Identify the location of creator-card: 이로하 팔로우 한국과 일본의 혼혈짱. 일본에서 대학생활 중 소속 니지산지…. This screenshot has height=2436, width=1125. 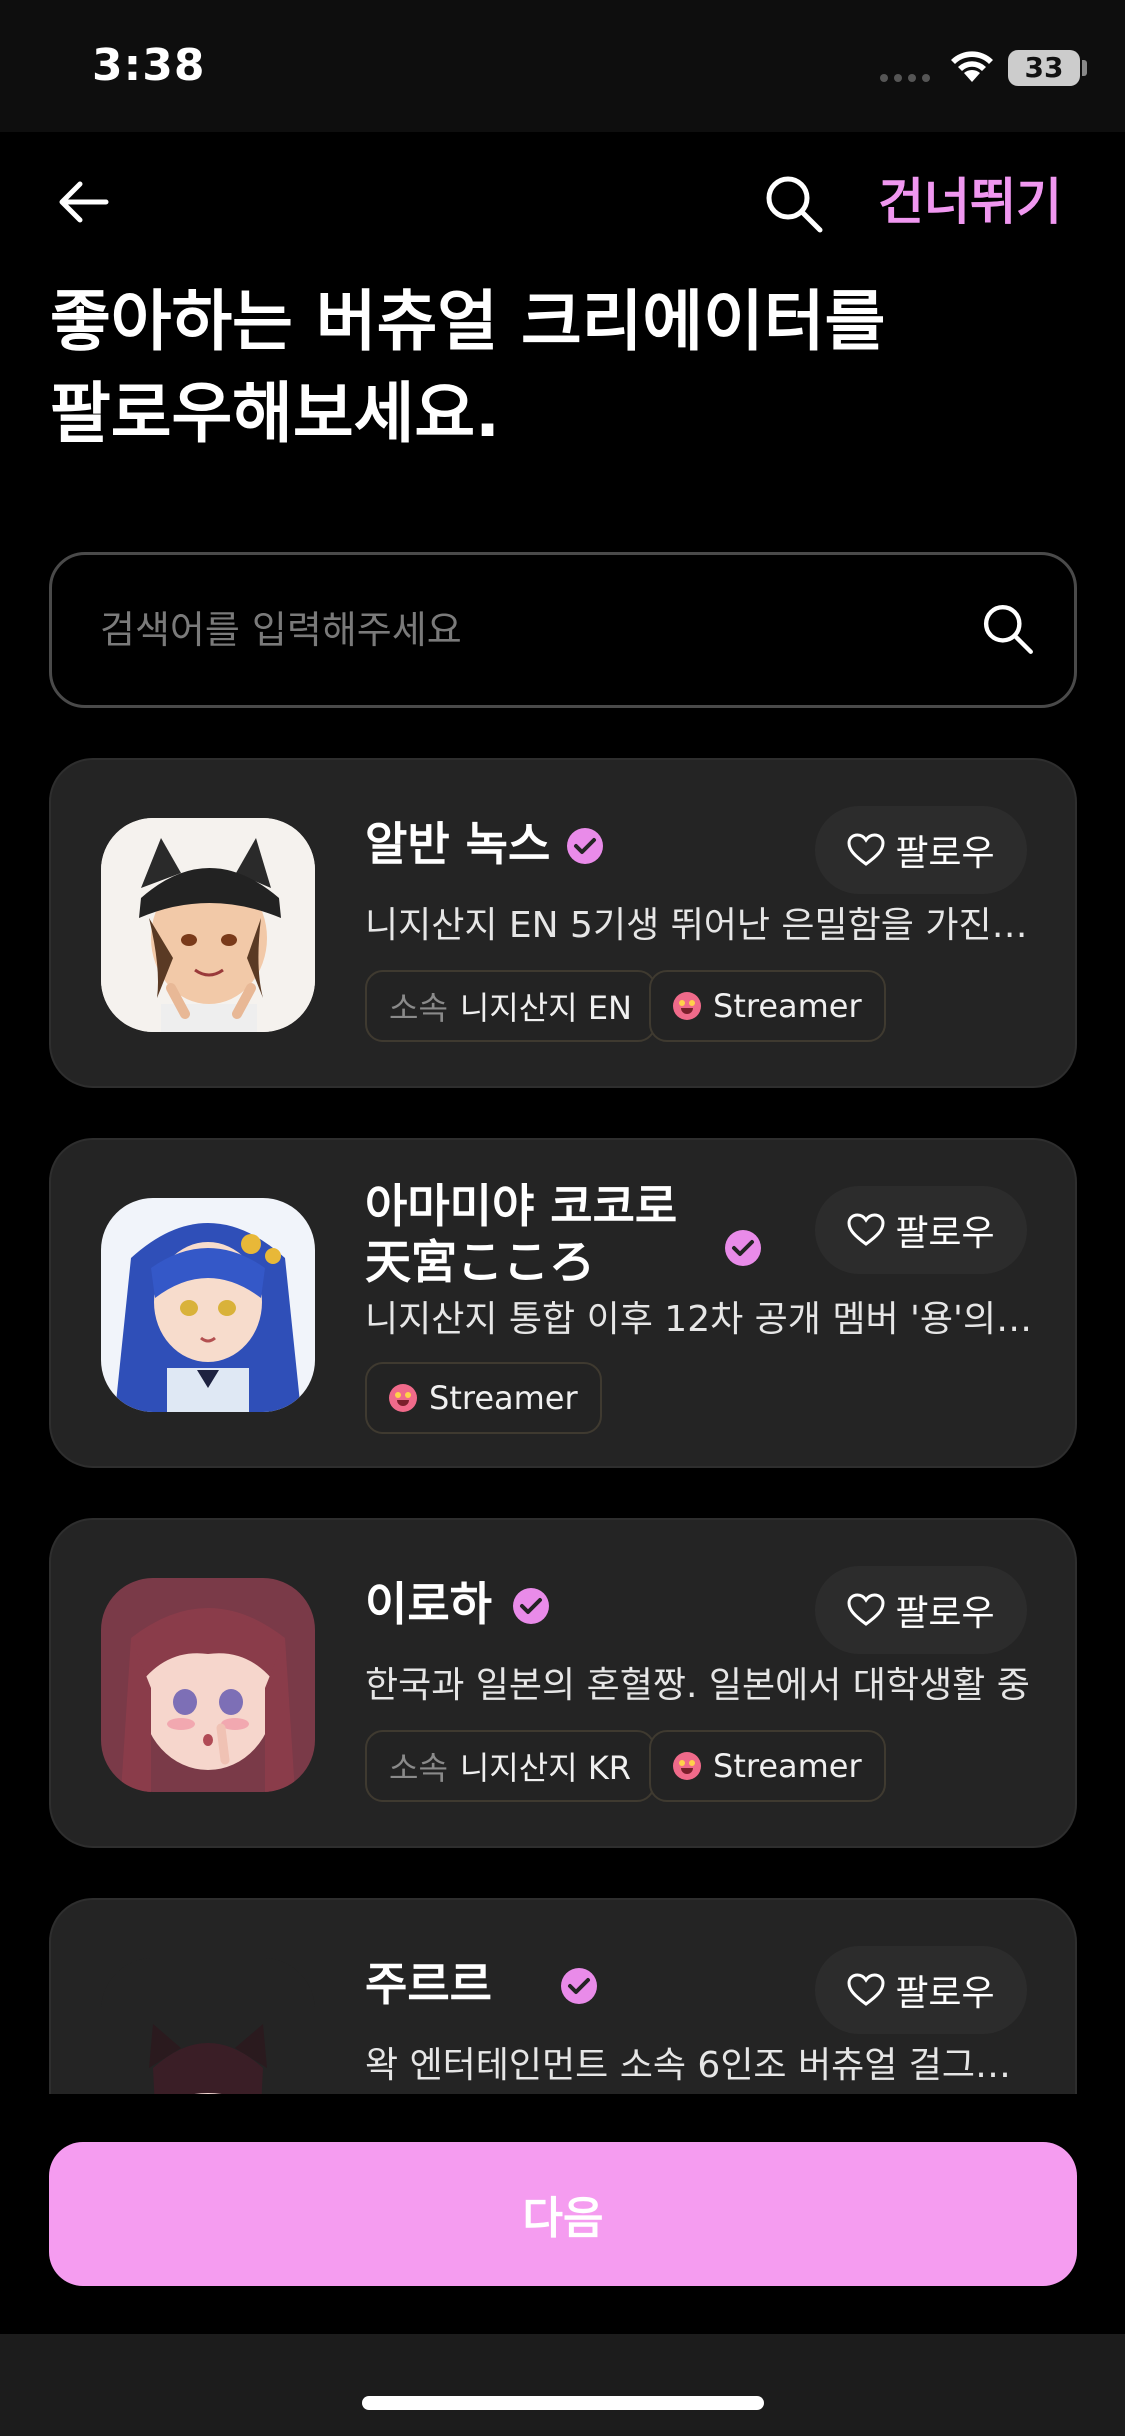
(563, 1683).